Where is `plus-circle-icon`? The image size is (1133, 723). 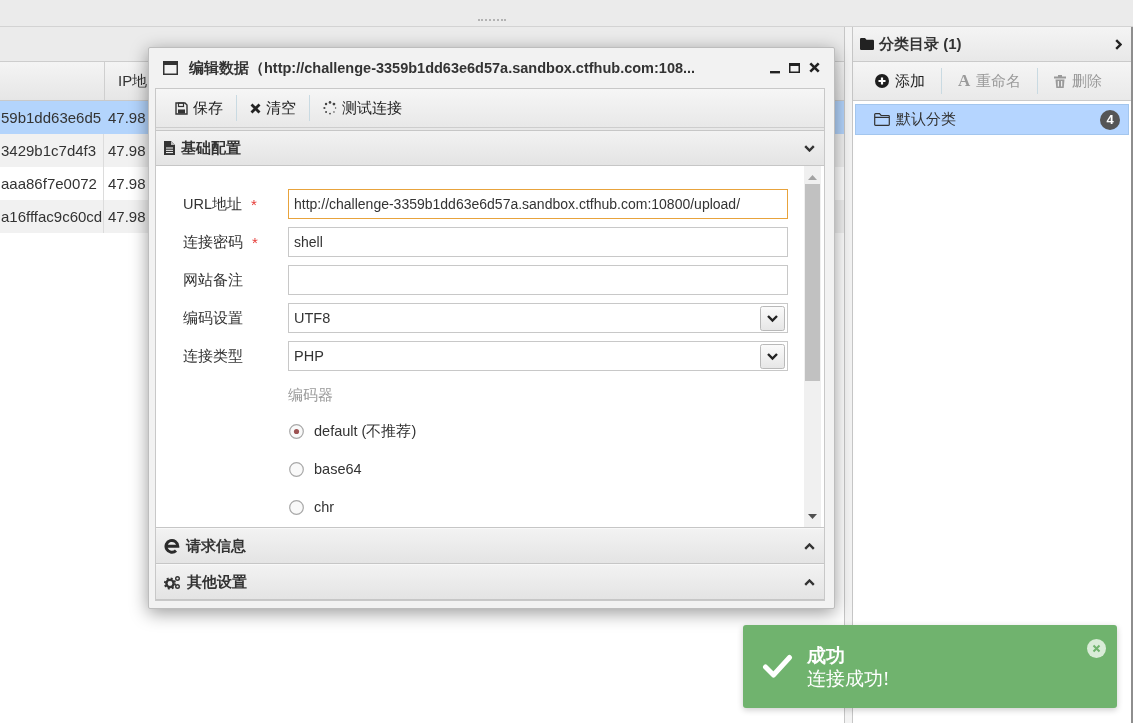
plus-circle-icon is located at coordinates (882, 81).